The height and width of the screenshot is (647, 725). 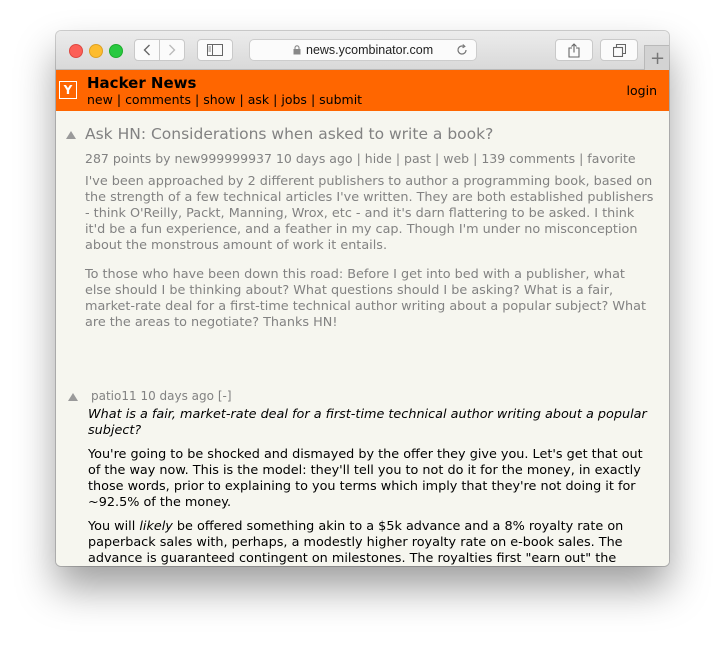 I want to click on story-age: 10 days ago, so click(x=314, y=158).